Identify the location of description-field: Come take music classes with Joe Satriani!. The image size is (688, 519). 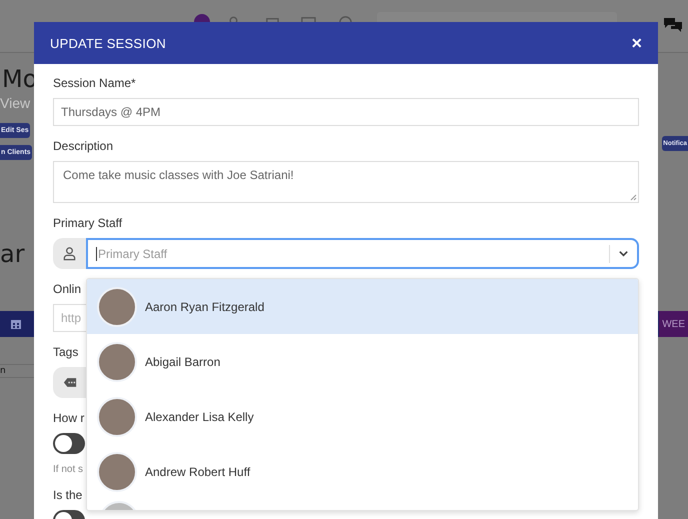
(346, 182).